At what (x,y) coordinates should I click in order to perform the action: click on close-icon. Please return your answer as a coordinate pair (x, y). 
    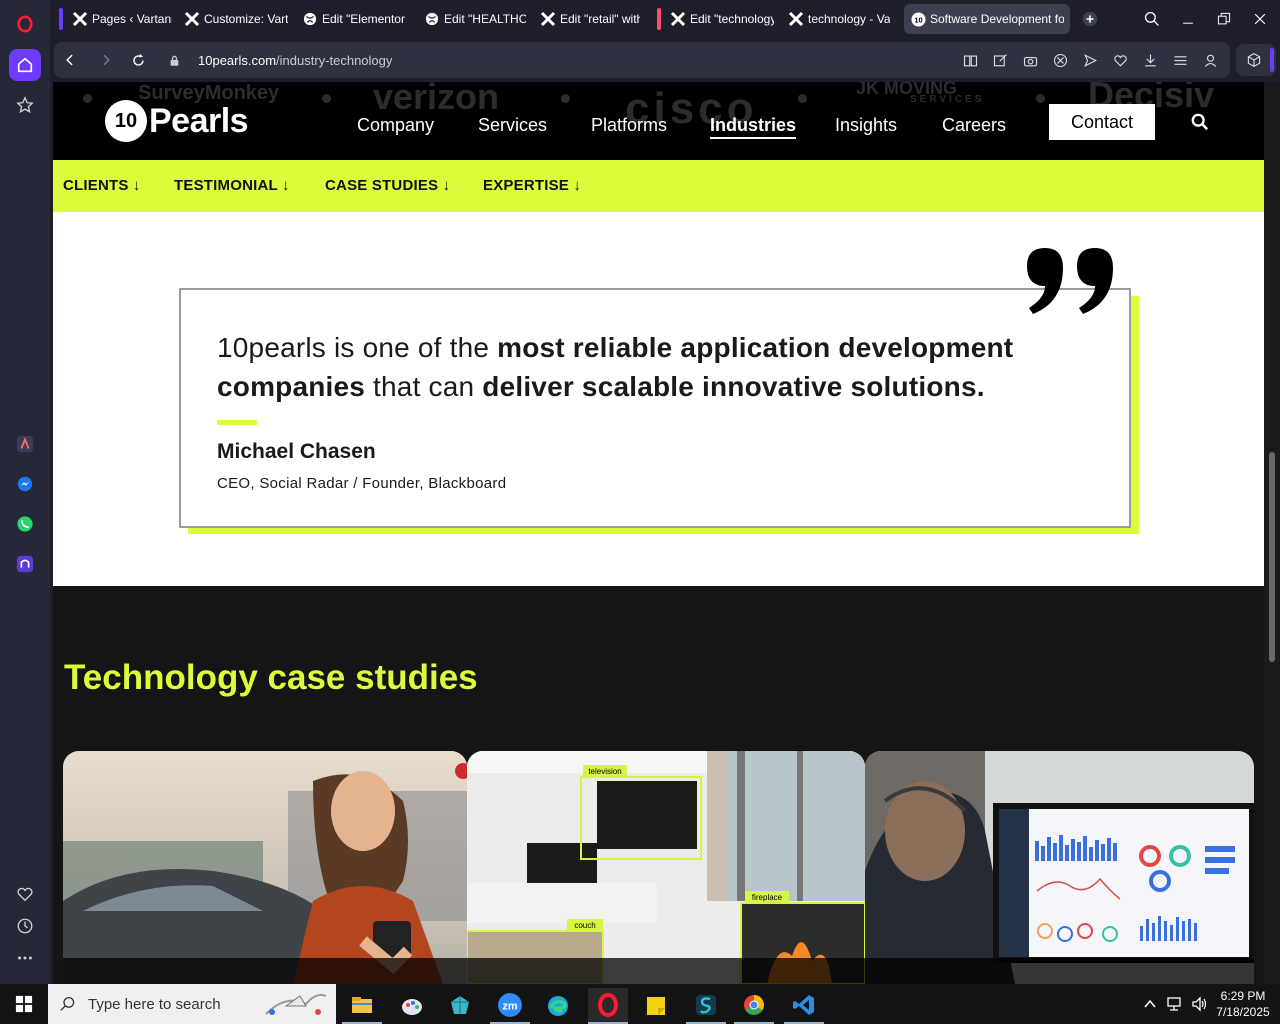
    Looking at the image, I should click on (1260, 19).